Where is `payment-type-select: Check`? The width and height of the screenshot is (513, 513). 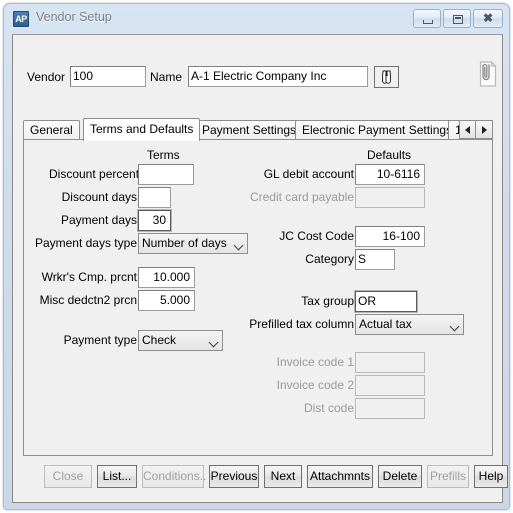
payment-type-select: Check is located at coordinates (180, 340).